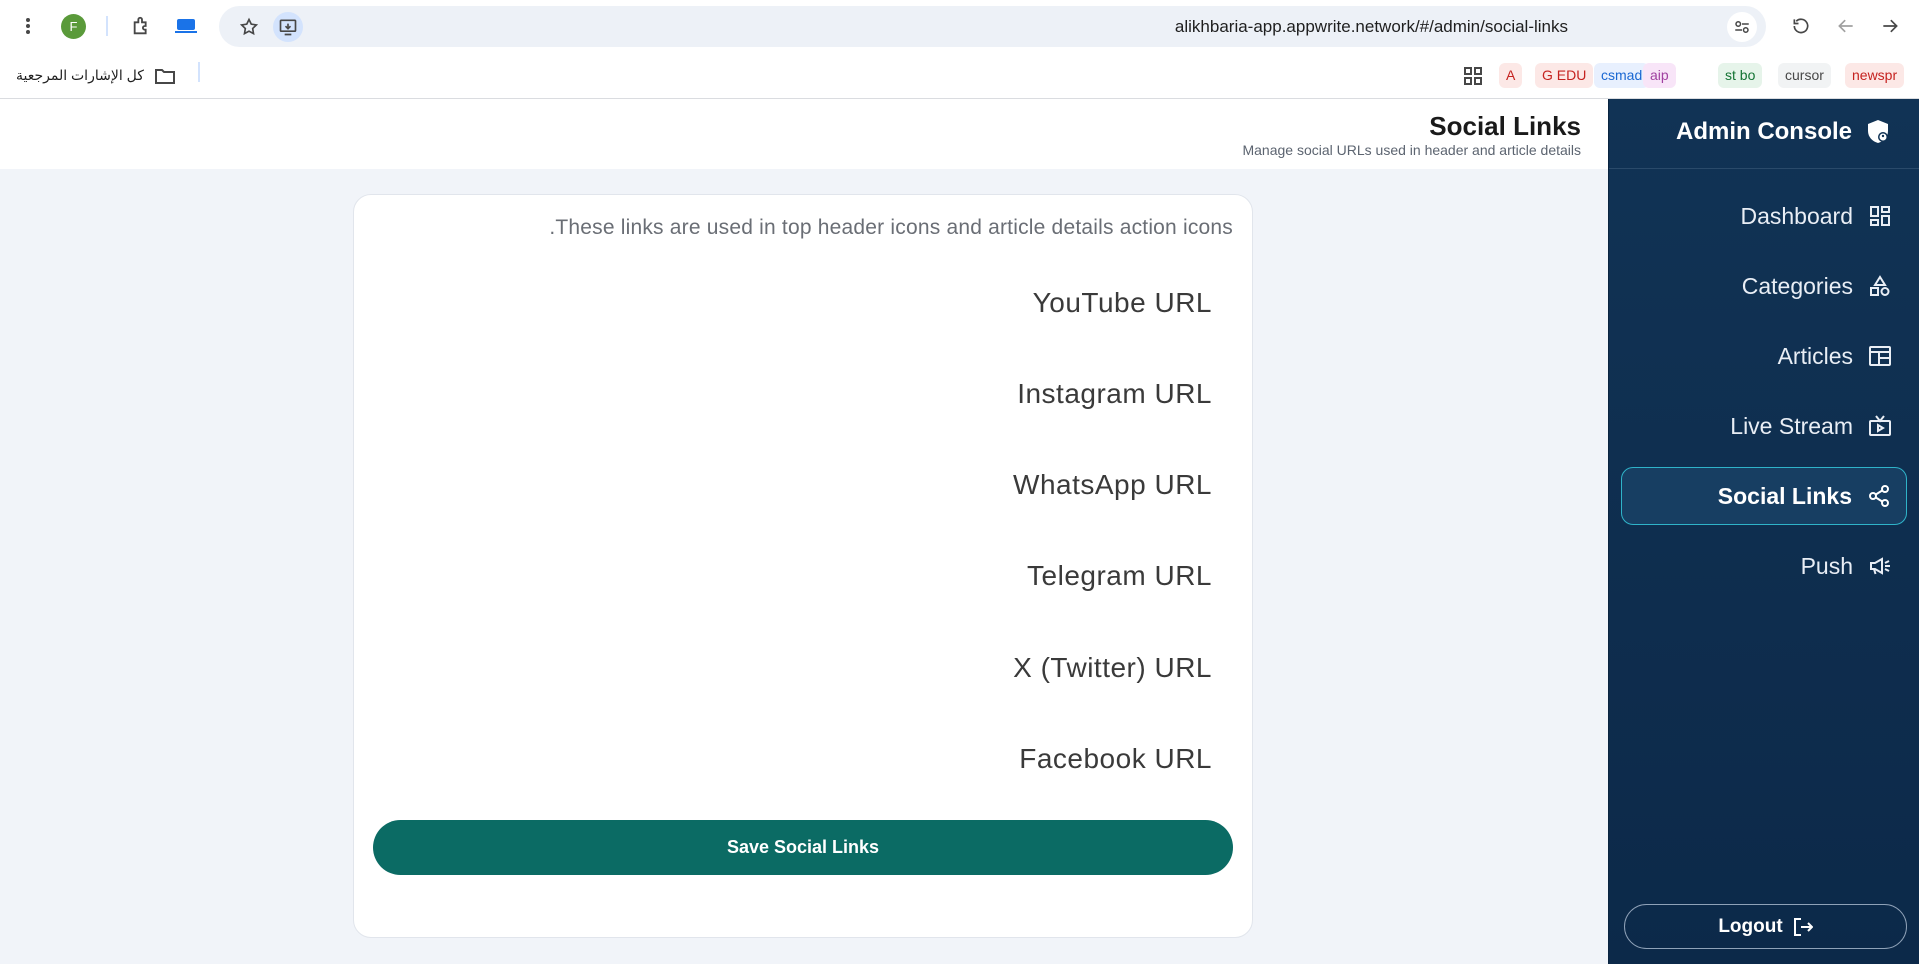 The width and height of the screenshot is (1919, 964). I want to click on sidebar-item-social-links: Social Links, so click(1764, 496).